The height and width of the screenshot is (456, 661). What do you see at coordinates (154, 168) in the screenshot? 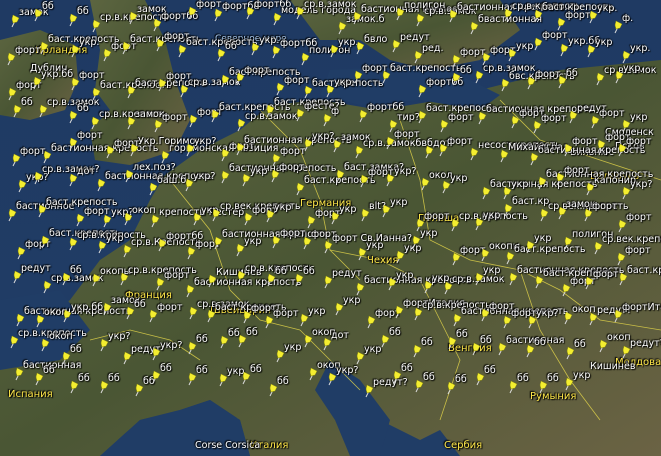
I see `placemark-label: лех.поз?` at bounding box center [154, 168].